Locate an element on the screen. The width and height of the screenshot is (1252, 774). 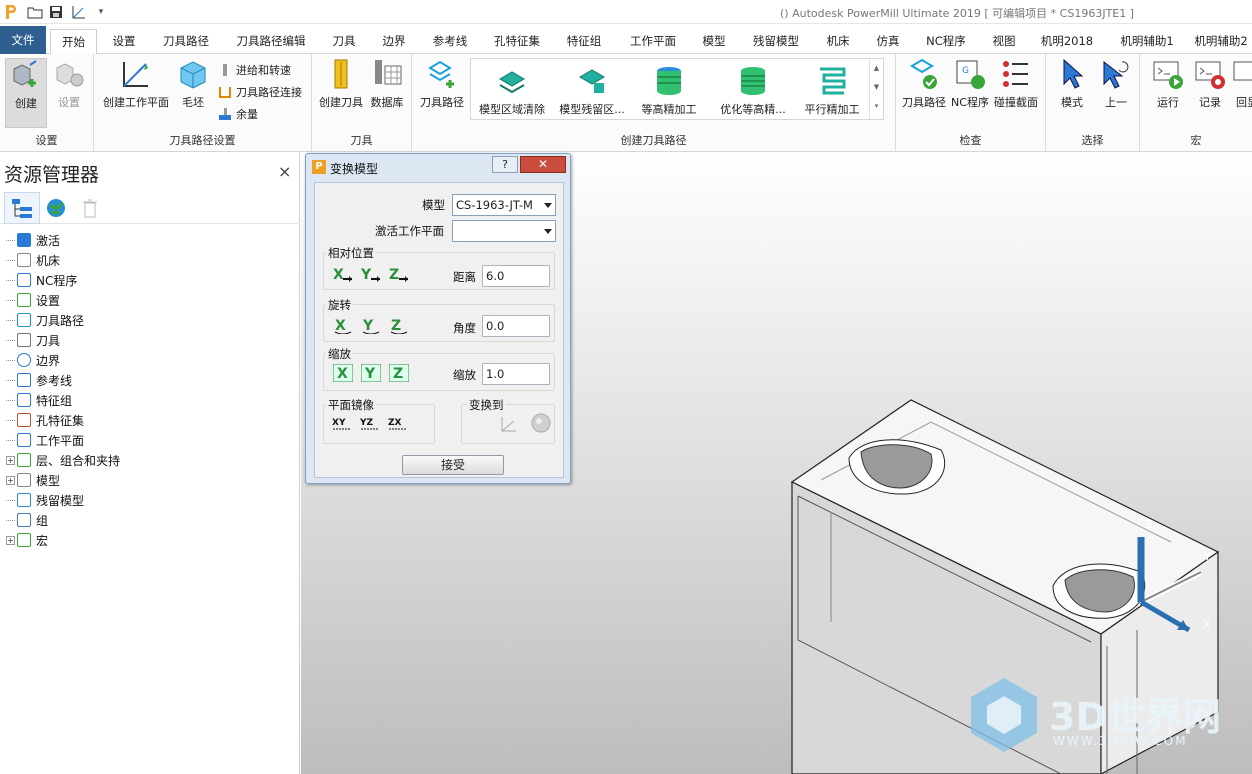
explorer-item: + 层、组合和夹持 is located at coordinates (63, 460).